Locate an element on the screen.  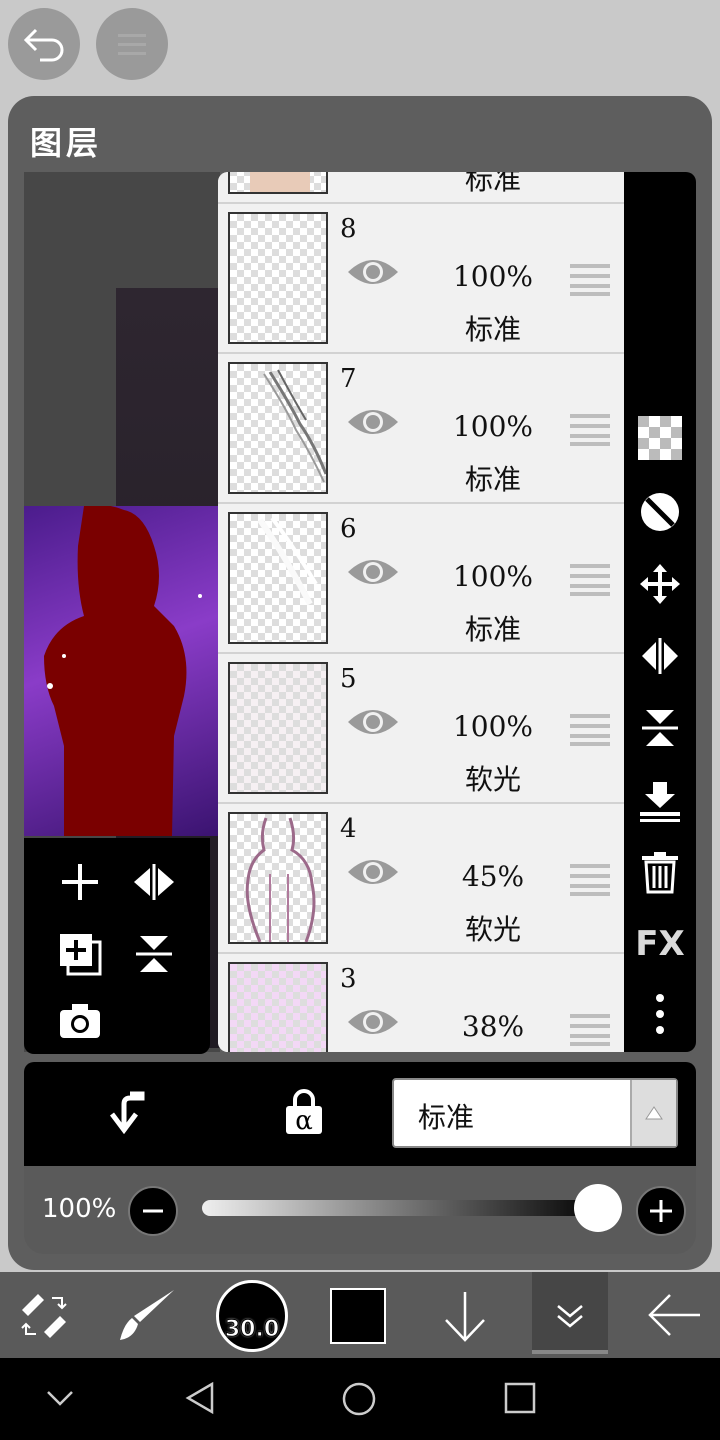
plus-icon is located at coordinates (661, 1211).